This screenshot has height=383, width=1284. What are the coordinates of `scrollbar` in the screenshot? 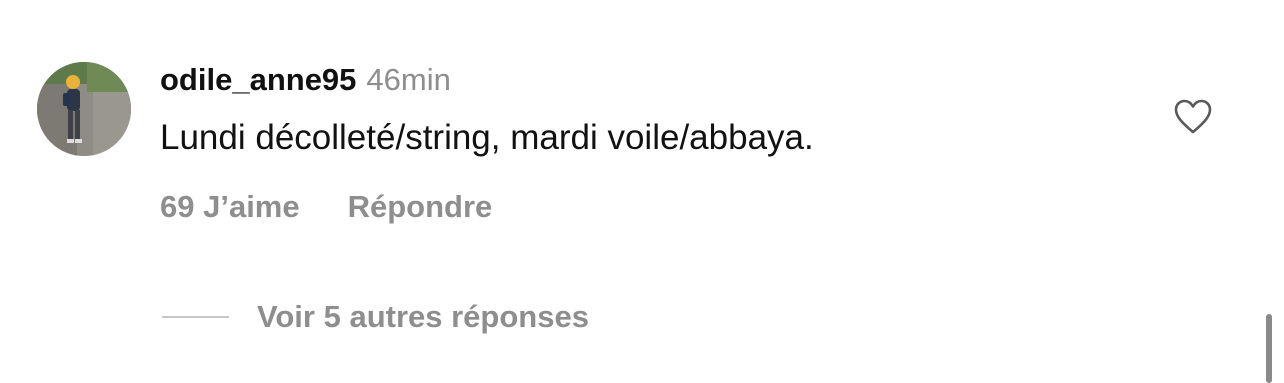 It's located at (1269, 348).